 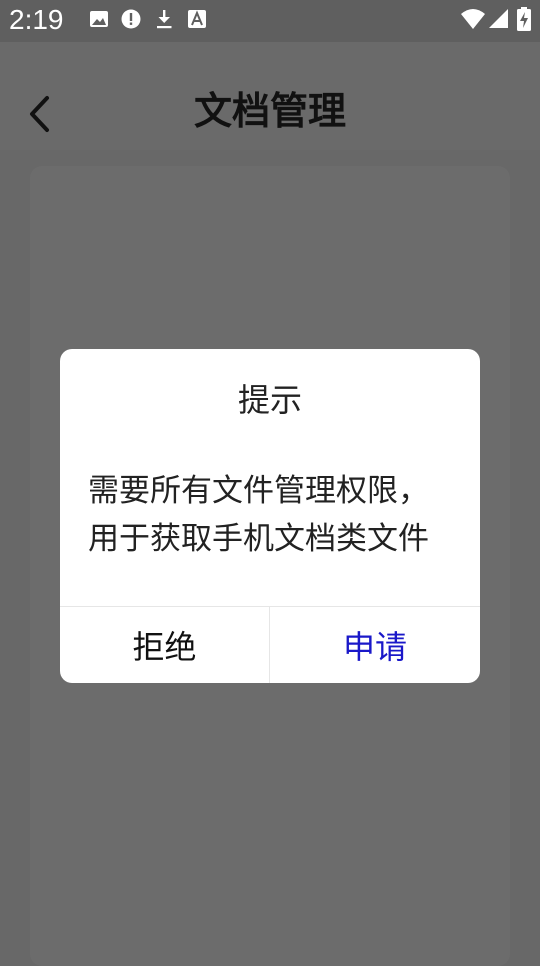 I want to click on status-time: 2:19, so click(x=36, y=19).